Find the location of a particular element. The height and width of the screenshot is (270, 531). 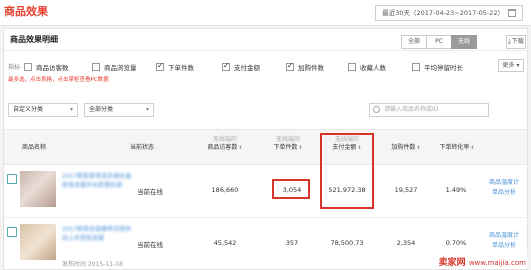

watermark: 卖家网 www.maijia.com is located at coordinates (482, 261).